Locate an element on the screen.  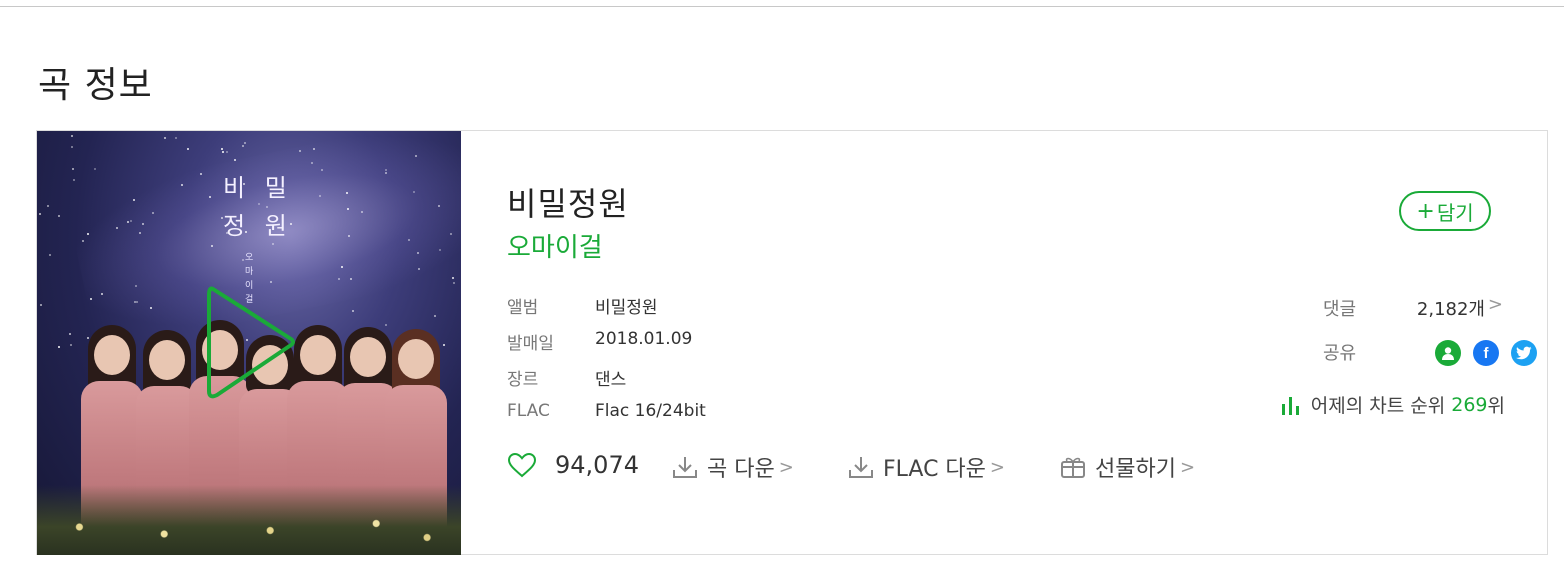
song-download-button: 곡 다운 > is located at coordinates (732, 467).